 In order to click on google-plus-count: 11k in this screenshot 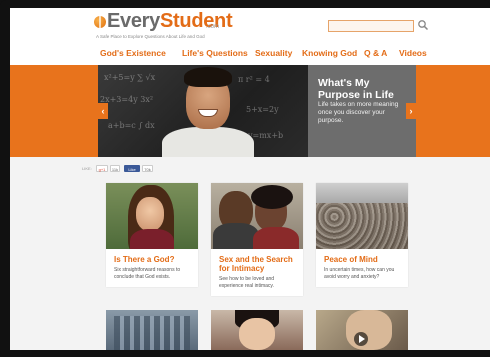, I will do `click(115, 168)`.